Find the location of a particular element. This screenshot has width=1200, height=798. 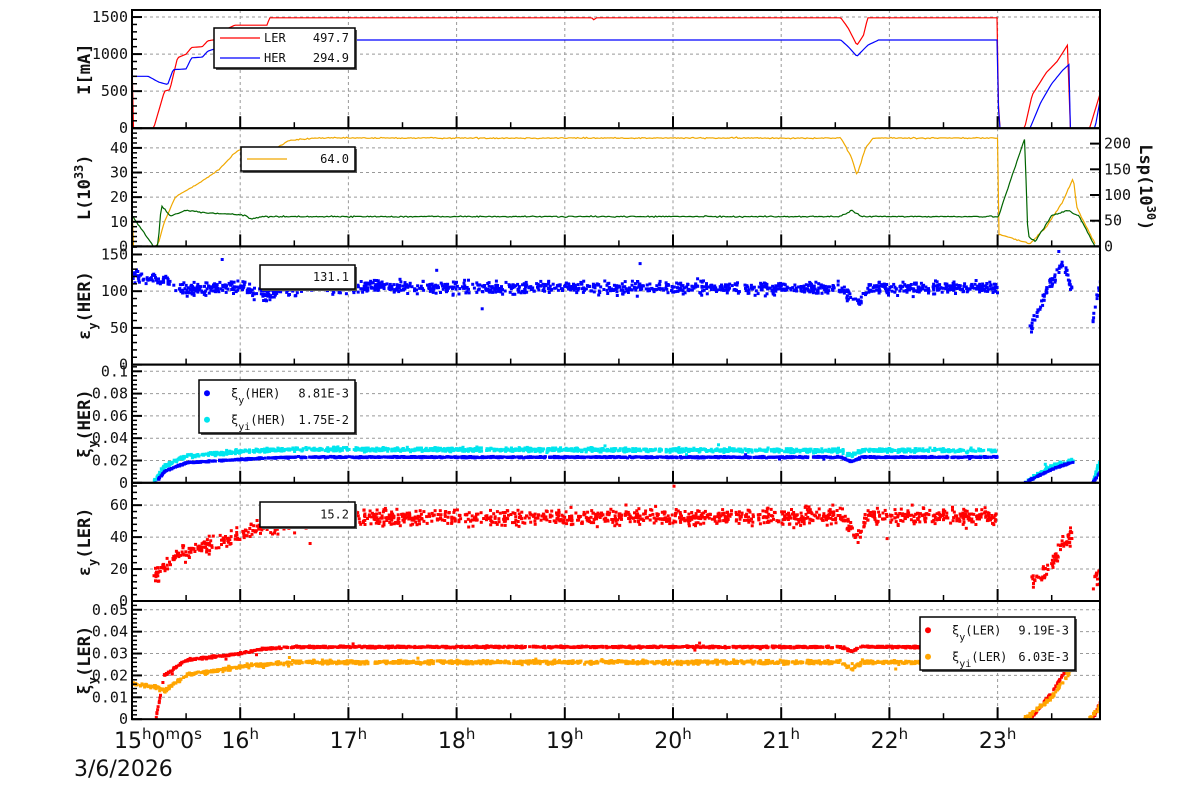

legend-dot-marker is located at coordinates (207, 419).